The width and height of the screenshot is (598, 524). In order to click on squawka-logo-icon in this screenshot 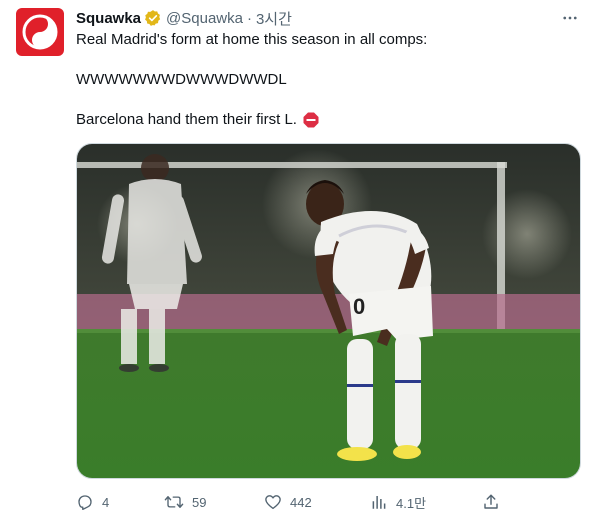, I will do `click(40, 32)`.